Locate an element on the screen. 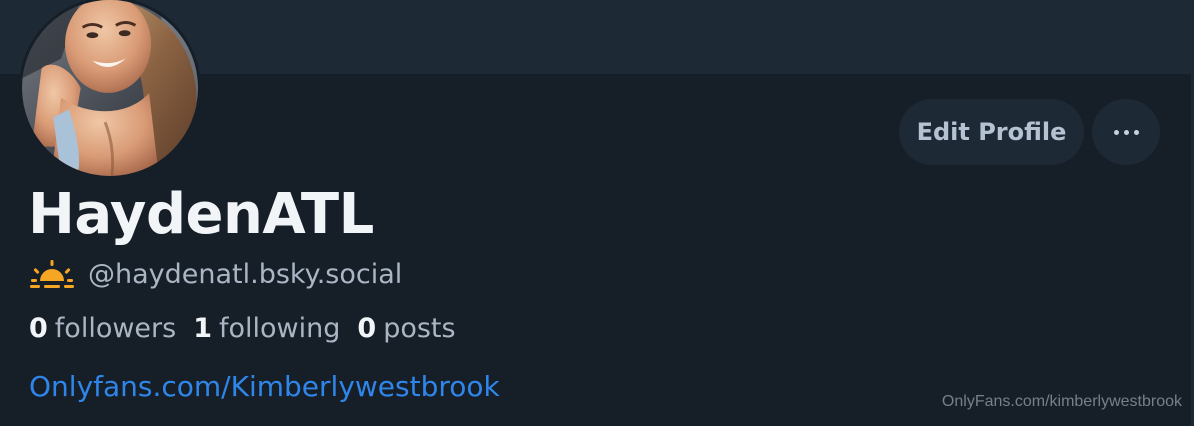  stats-row: 0 followers 1 following 0 posts is located at coordinates (251, 328).